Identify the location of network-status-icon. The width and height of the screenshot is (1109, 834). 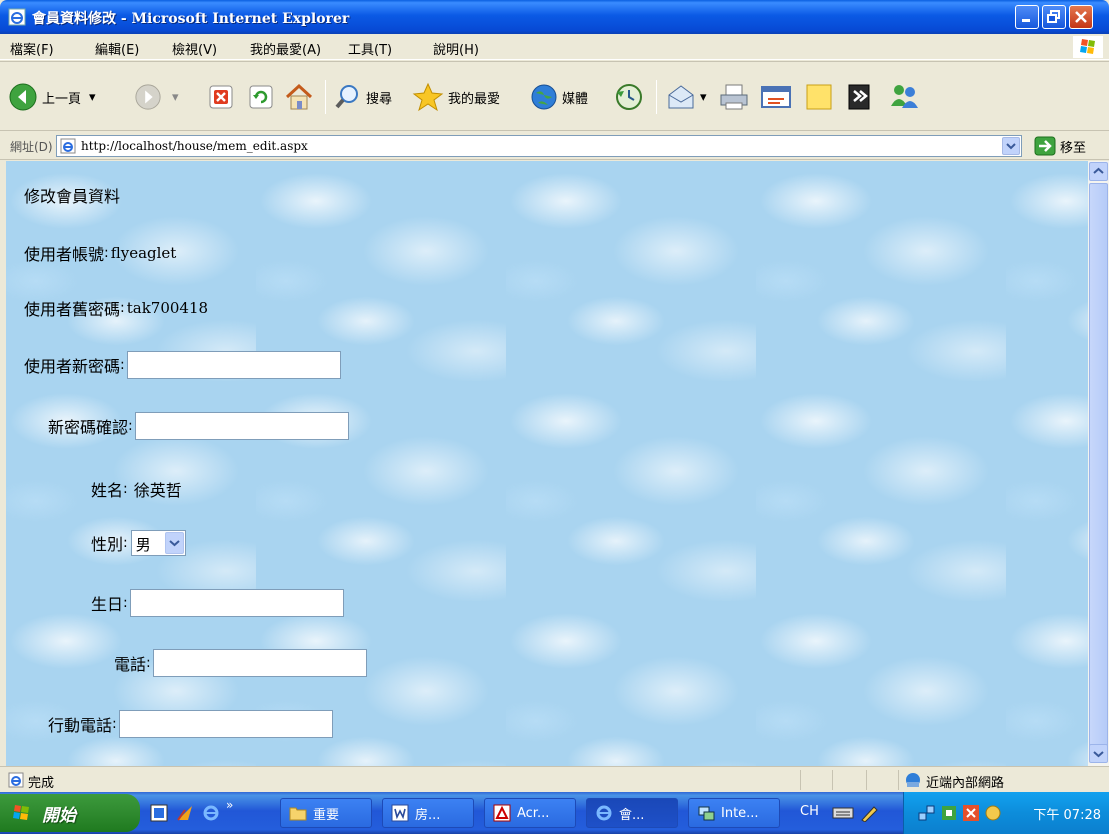
(927, 813).